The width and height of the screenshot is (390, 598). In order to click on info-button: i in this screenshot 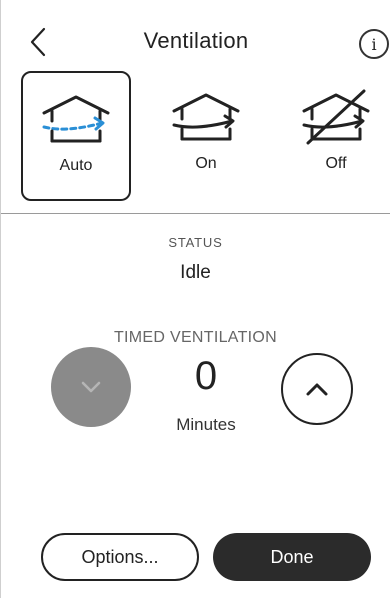, I will do `click(374, 44)`.